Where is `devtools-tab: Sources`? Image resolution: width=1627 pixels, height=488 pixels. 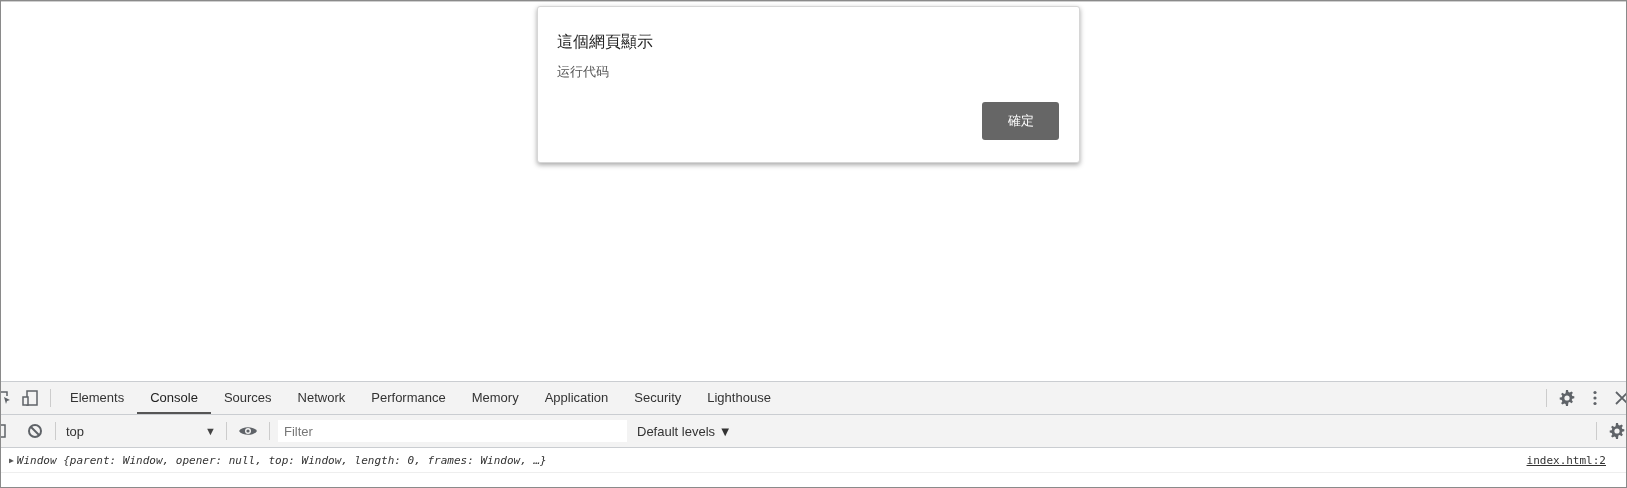 devtools-tab: Sources is located at coordinates (247, 398).